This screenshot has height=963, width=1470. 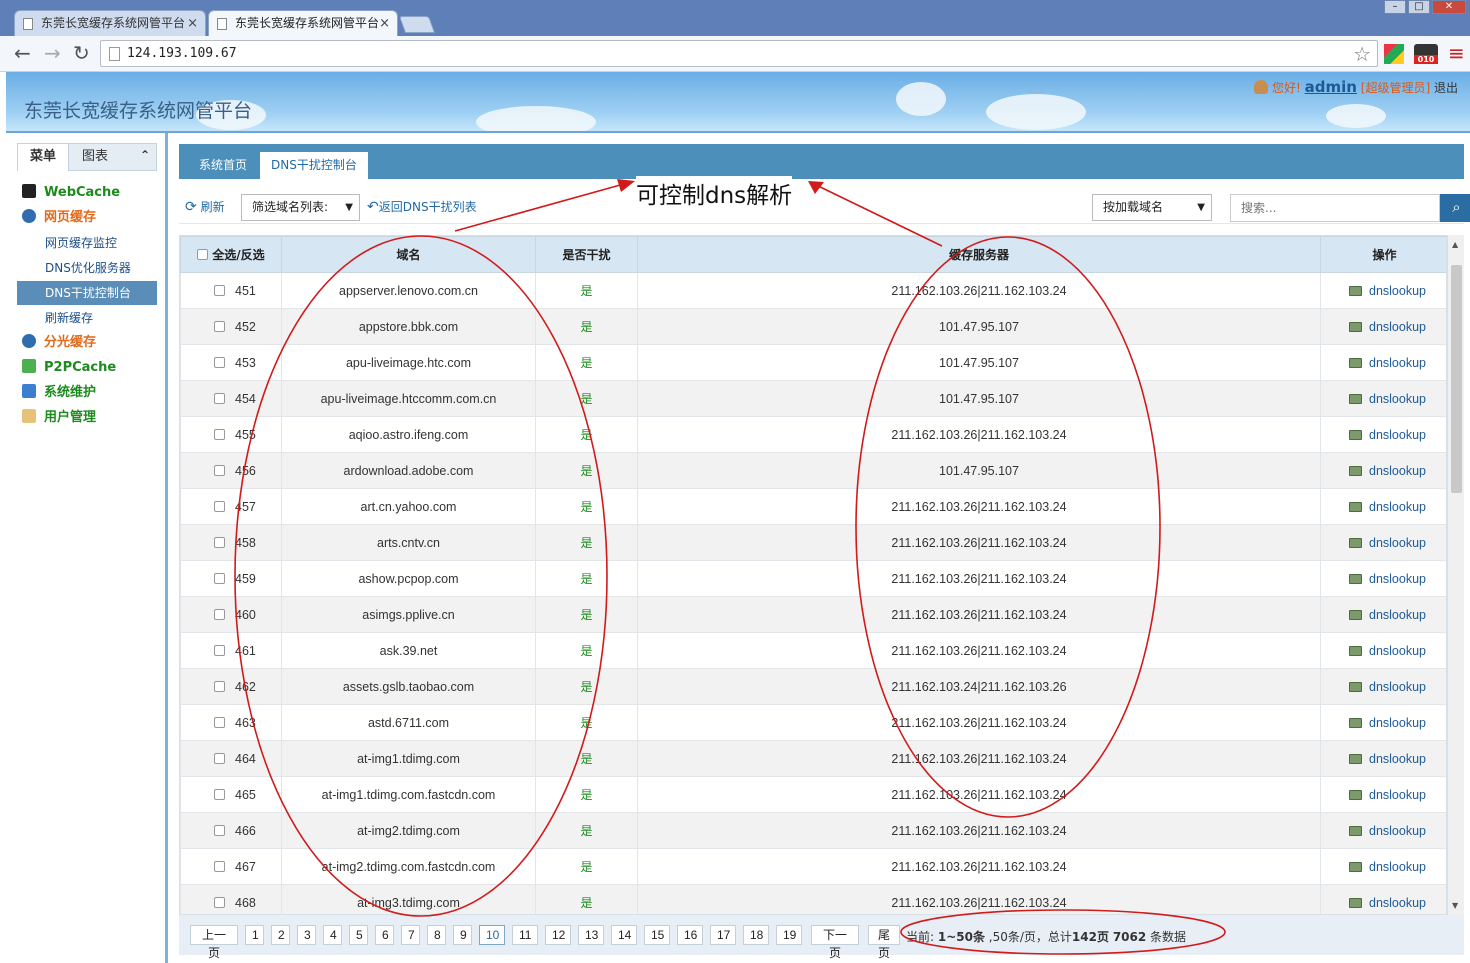 I want to click on logout-link: 退出, so click(x=1446, y=88).